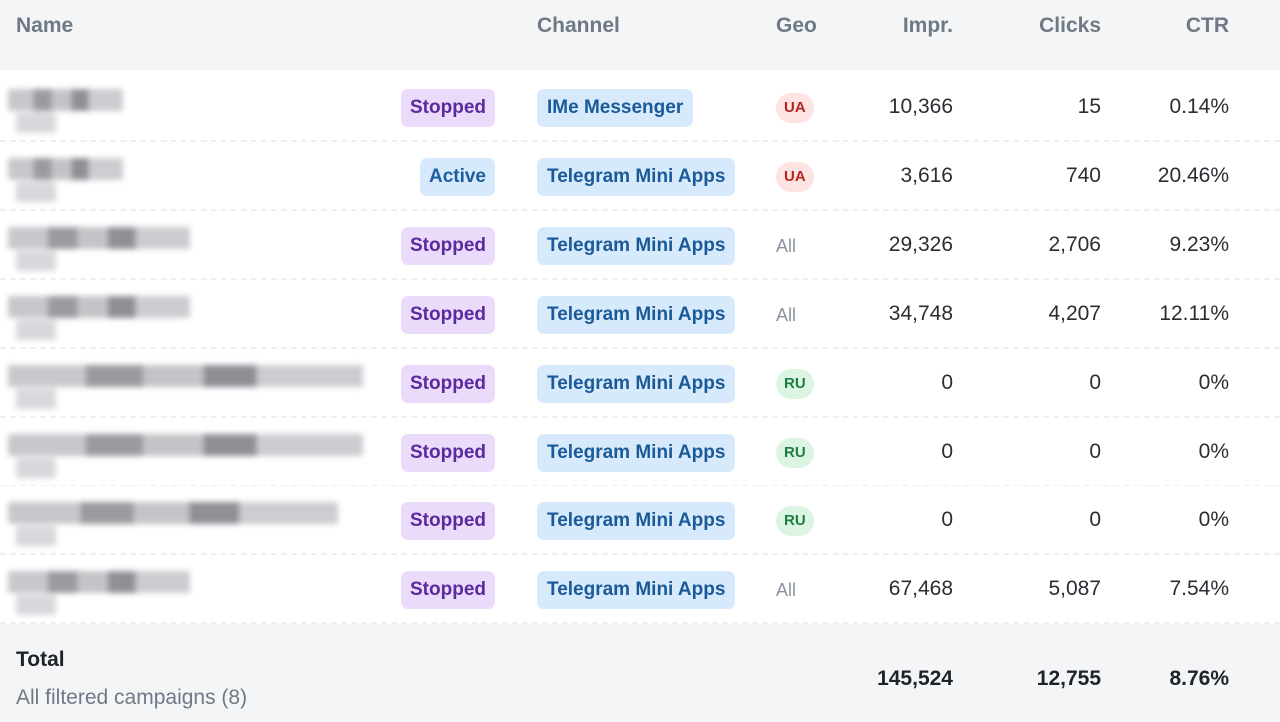  What do you see at coordinates (640, 35) in the screenshot?
I see `table-header: Name Channel Geo Impr. Clicks CTR` at bounding box center [640, 35].